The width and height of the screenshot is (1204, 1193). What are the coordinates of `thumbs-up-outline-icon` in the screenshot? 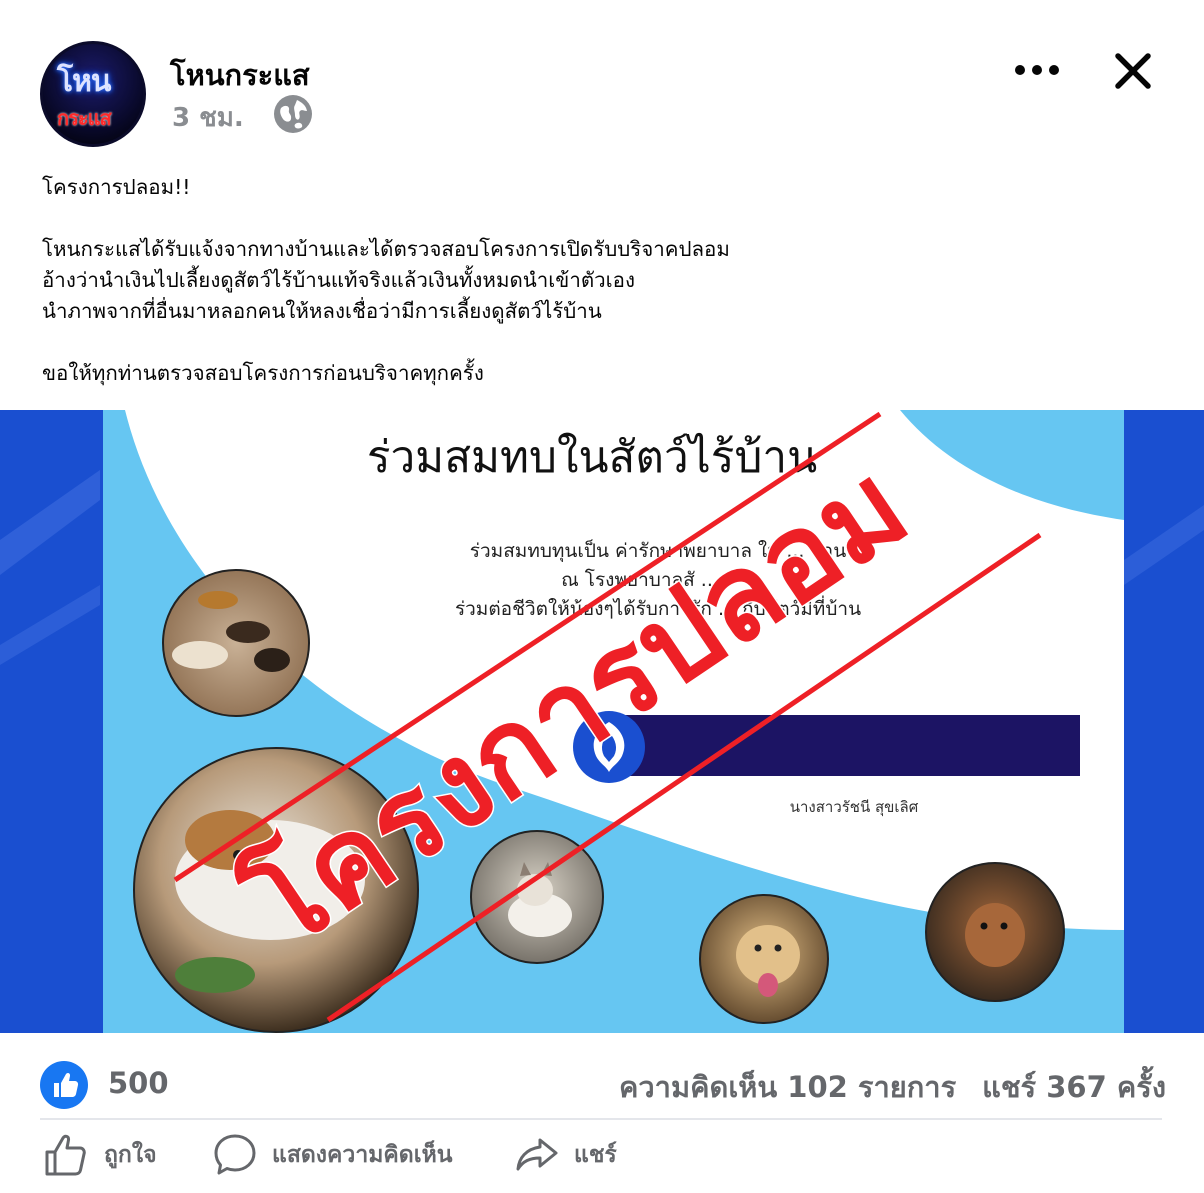 It's located at (65, 1155).